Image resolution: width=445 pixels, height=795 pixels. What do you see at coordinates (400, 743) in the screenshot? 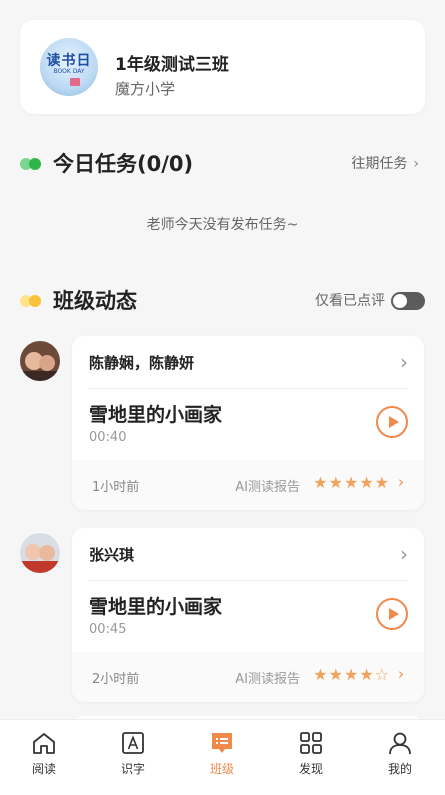
I see `person-icon` at bounding box center [400, 743].